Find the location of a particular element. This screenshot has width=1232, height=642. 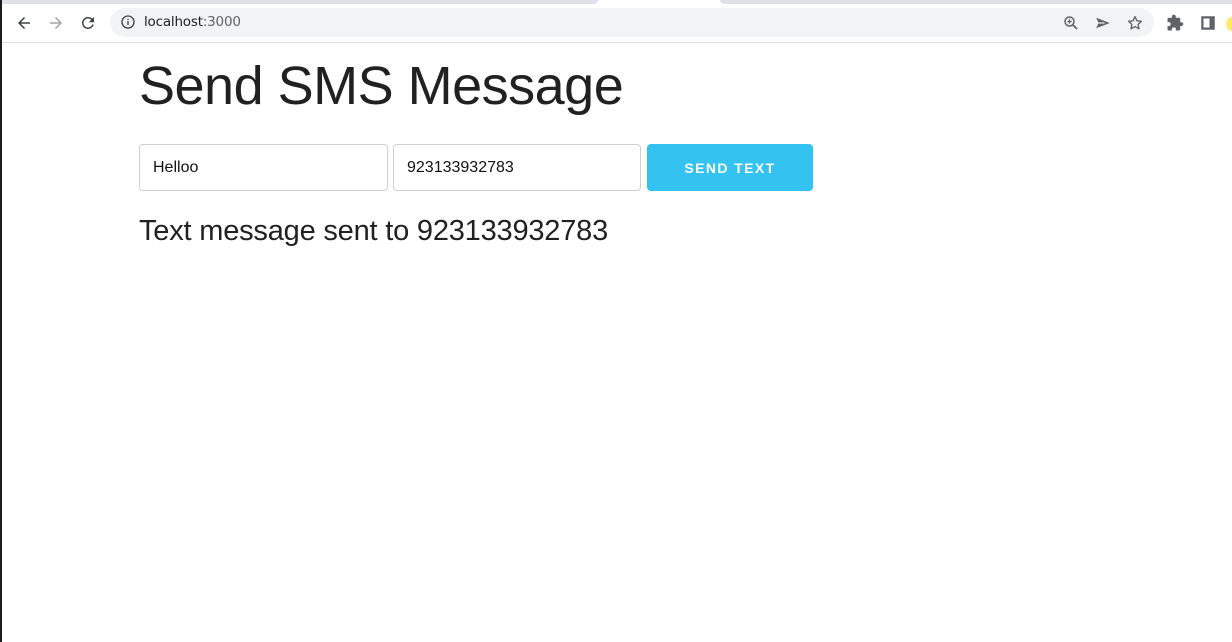

reload-button is located at coordinates (88, 23).